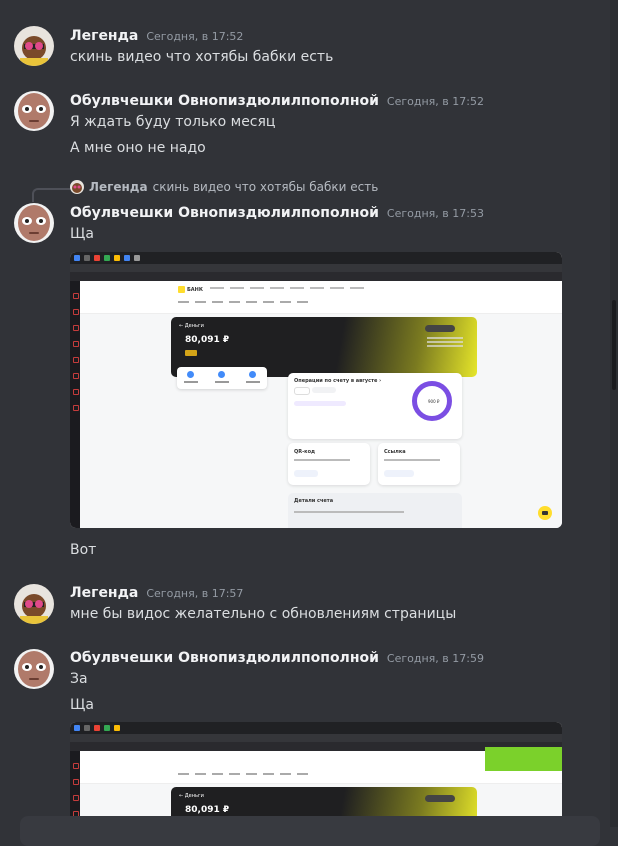 The height and width of the screenshot is (846, 618). What do you see at coordinates (265, 187) in the screenshot?
I see `reply-text: скинь видео что хотябы бабки есть` at bounding box center [265, 187].